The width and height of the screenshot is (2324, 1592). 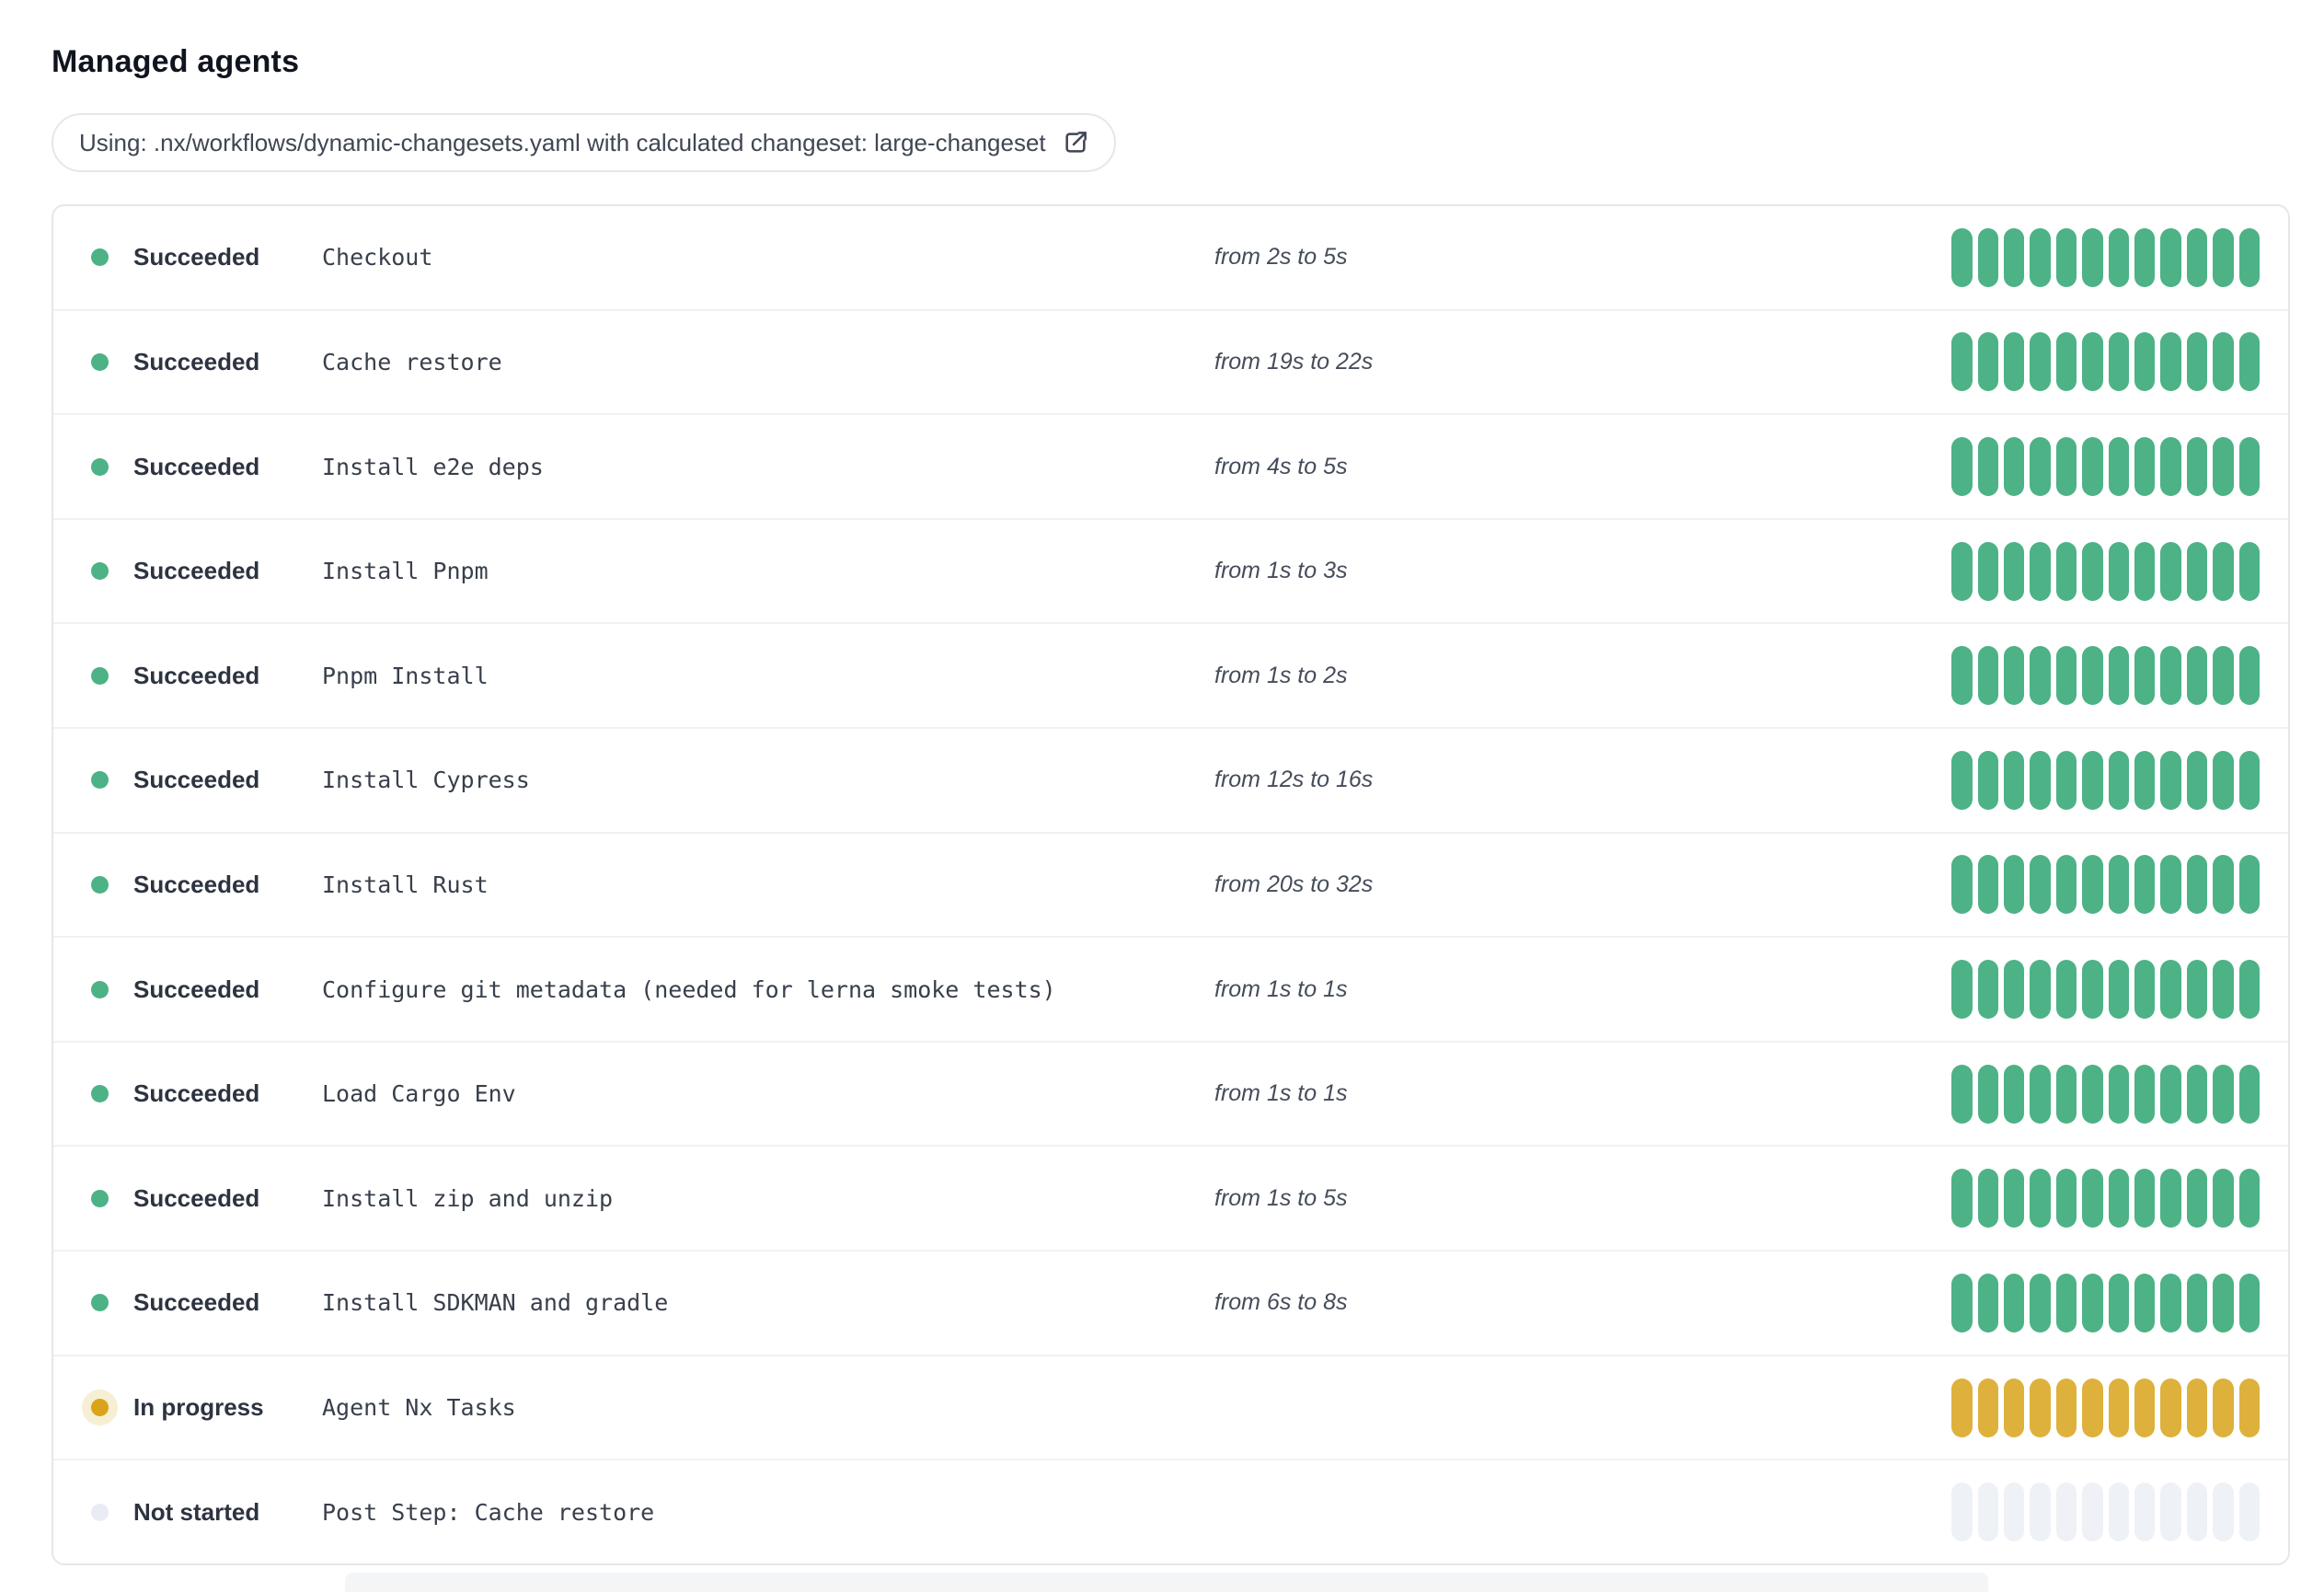 I want to click on step-name: Install Cypress, so click(x=426, y=780).